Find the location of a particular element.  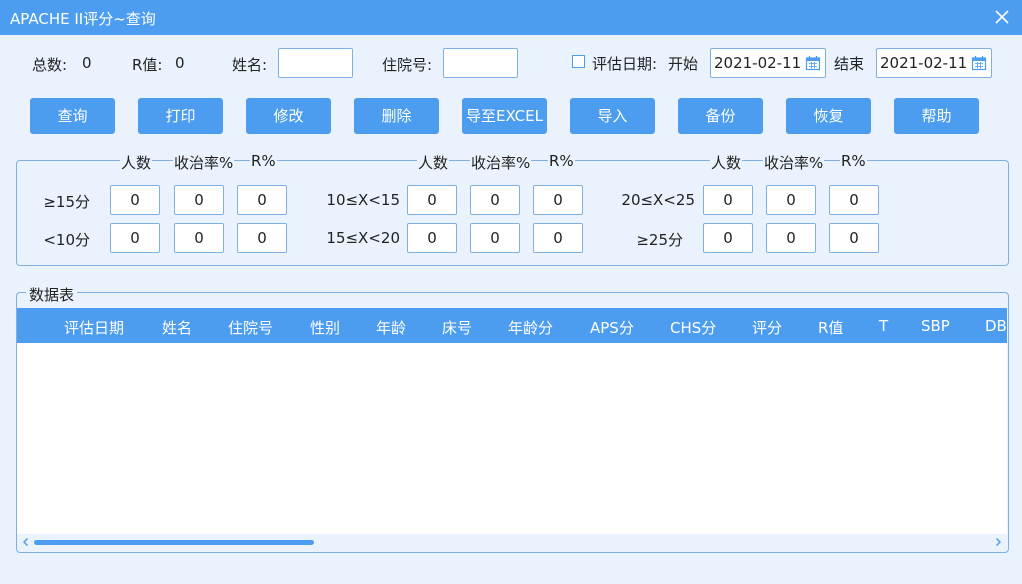

name-input is located at coordinates (315, 63).